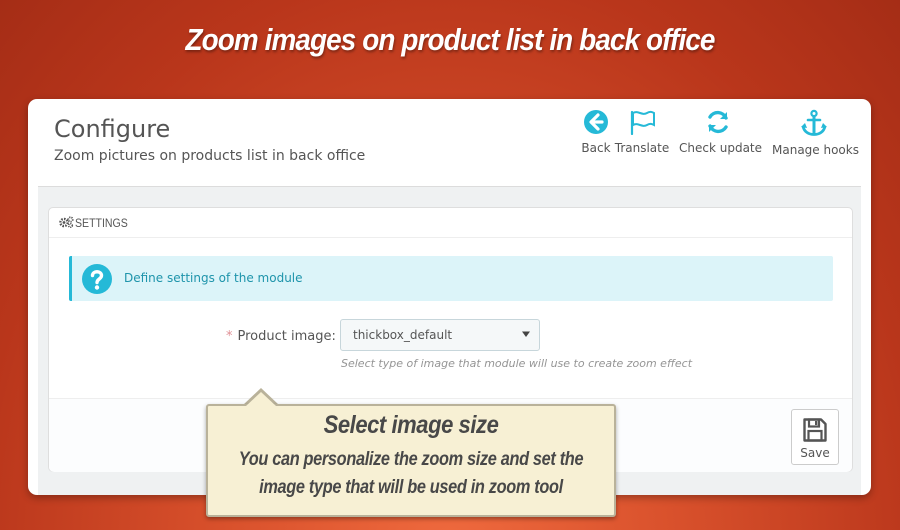  What do you see at coordinates (815, 453) in the screenshot?
I see `save-label: Save` at bounding box center [815, 453].